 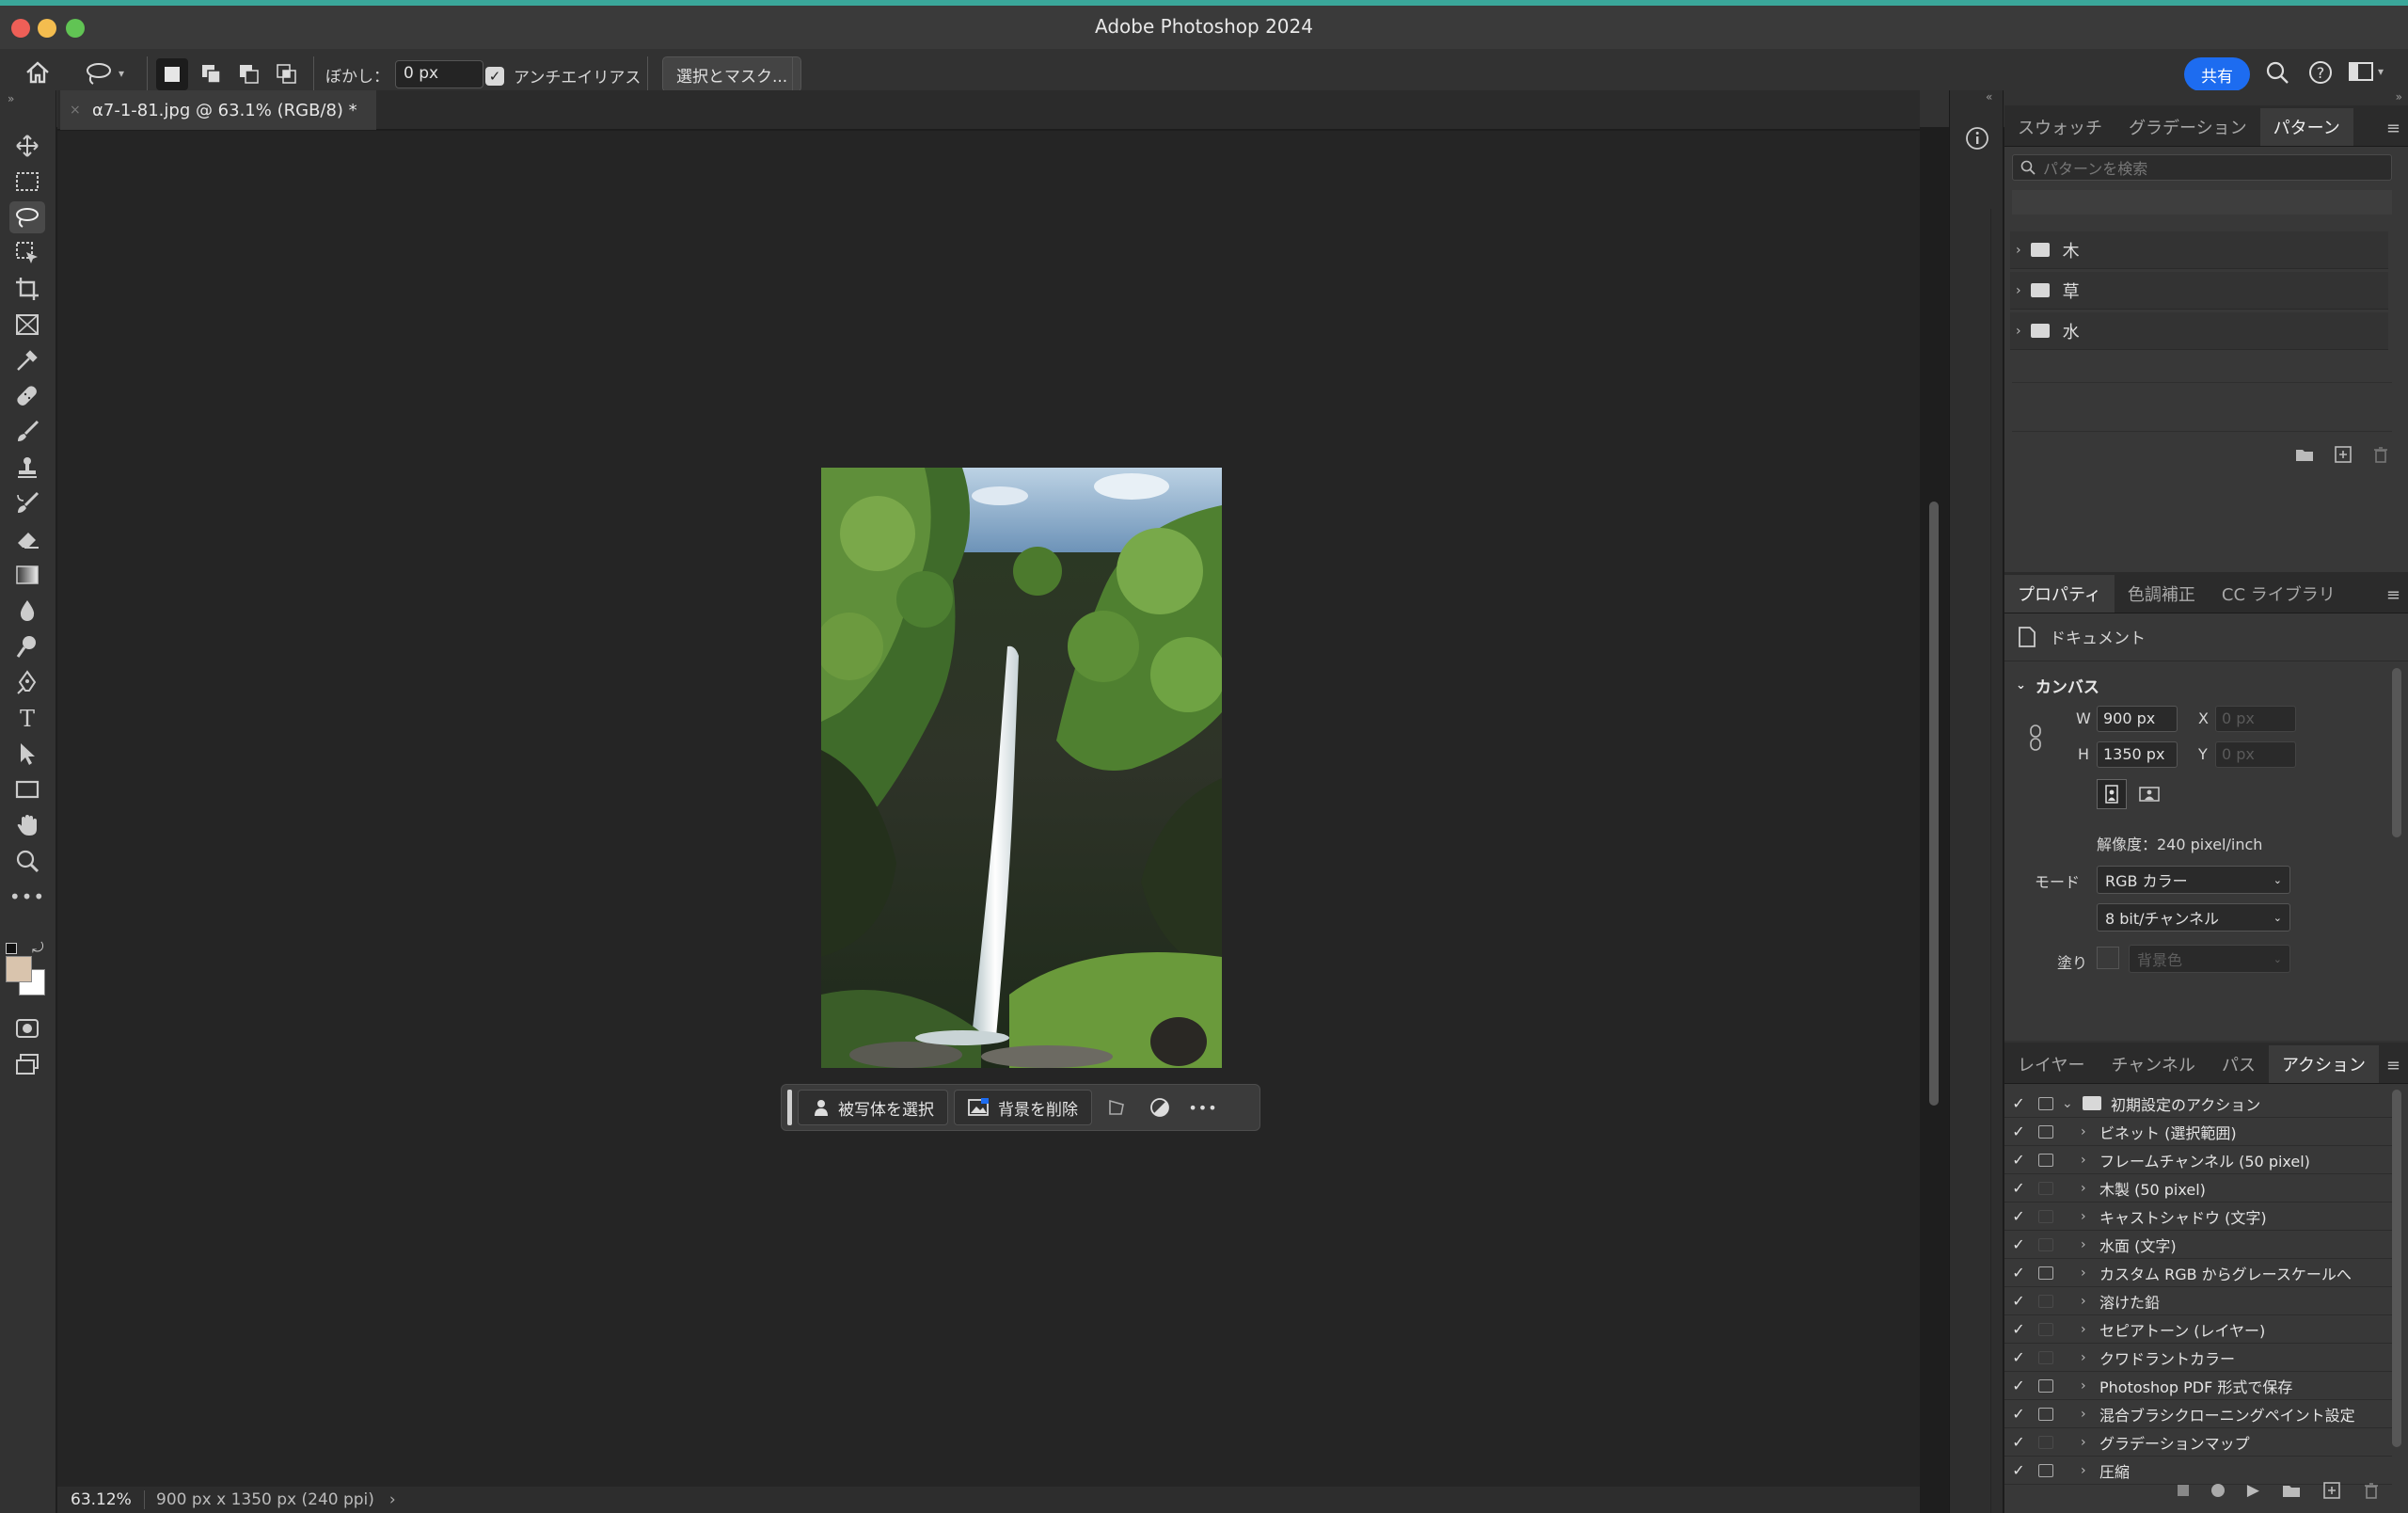 What do you see at coordinates (27, 575) in the screenshot?
I see `gradient-tool` at bounding box center [27, 575].